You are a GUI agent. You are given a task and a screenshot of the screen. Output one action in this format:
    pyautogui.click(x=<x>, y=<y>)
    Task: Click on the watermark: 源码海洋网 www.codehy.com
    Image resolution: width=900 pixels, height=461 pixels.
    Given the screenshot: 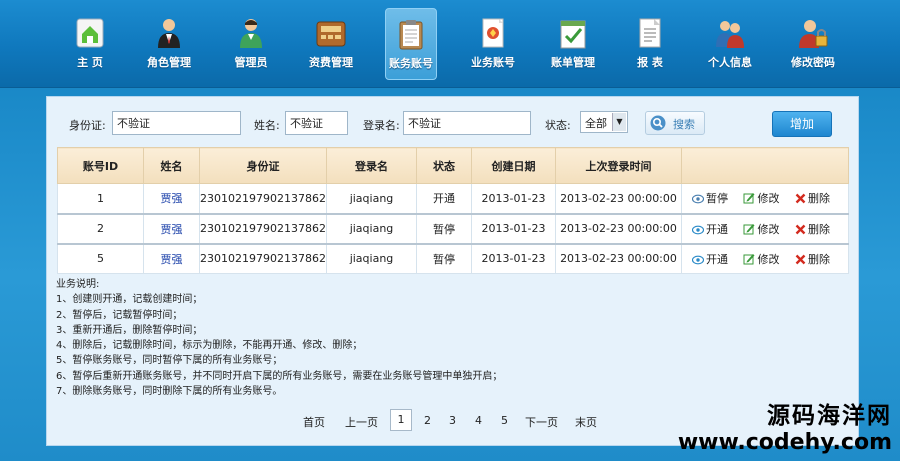 What is the action you would take?
    pyautogui.click(x=785, y=425)
    